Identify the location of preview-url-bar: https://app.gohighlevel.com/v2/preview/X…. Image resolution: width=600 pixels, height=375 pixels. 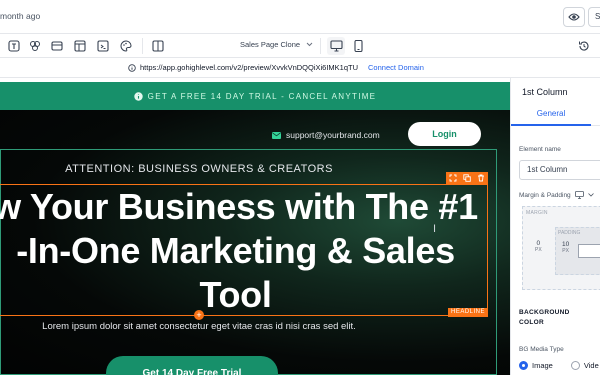
(300, 68).